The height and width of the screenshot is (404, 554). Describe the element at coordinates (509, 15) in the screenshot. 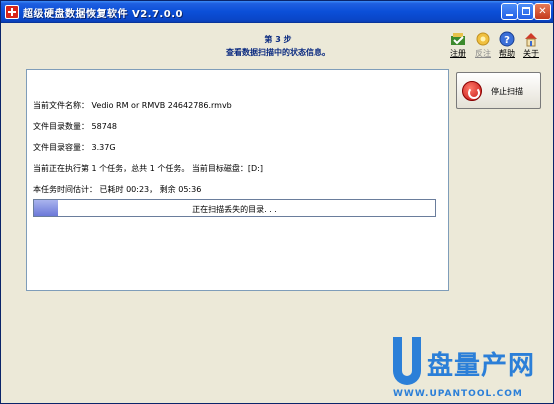

I see `minimize-icon` at that location.